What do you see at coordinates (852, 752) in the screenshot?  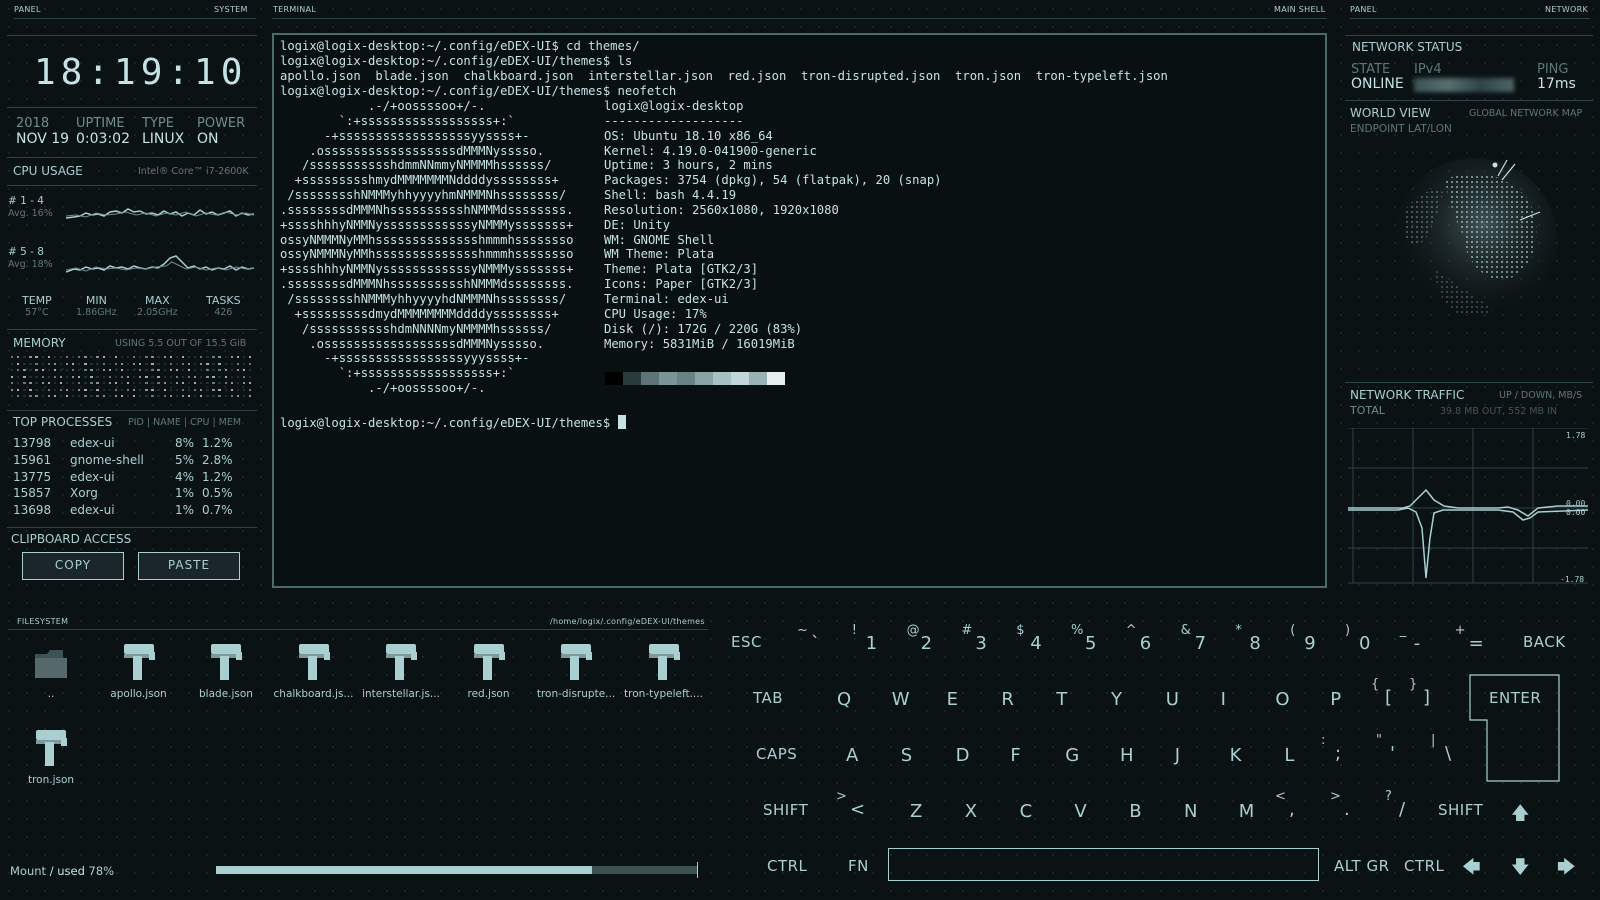 I see `key-a: A` at bounding box center [852, 752].